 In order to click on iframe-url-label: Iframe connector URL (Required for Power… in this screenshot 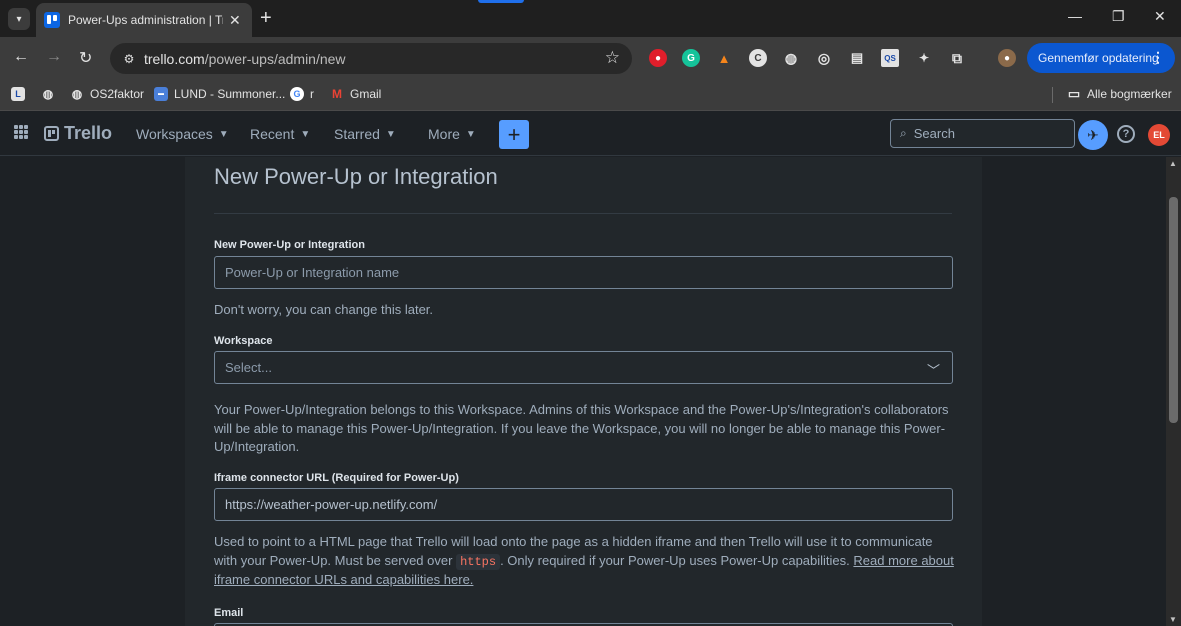, I will do `click(336, 478)`.